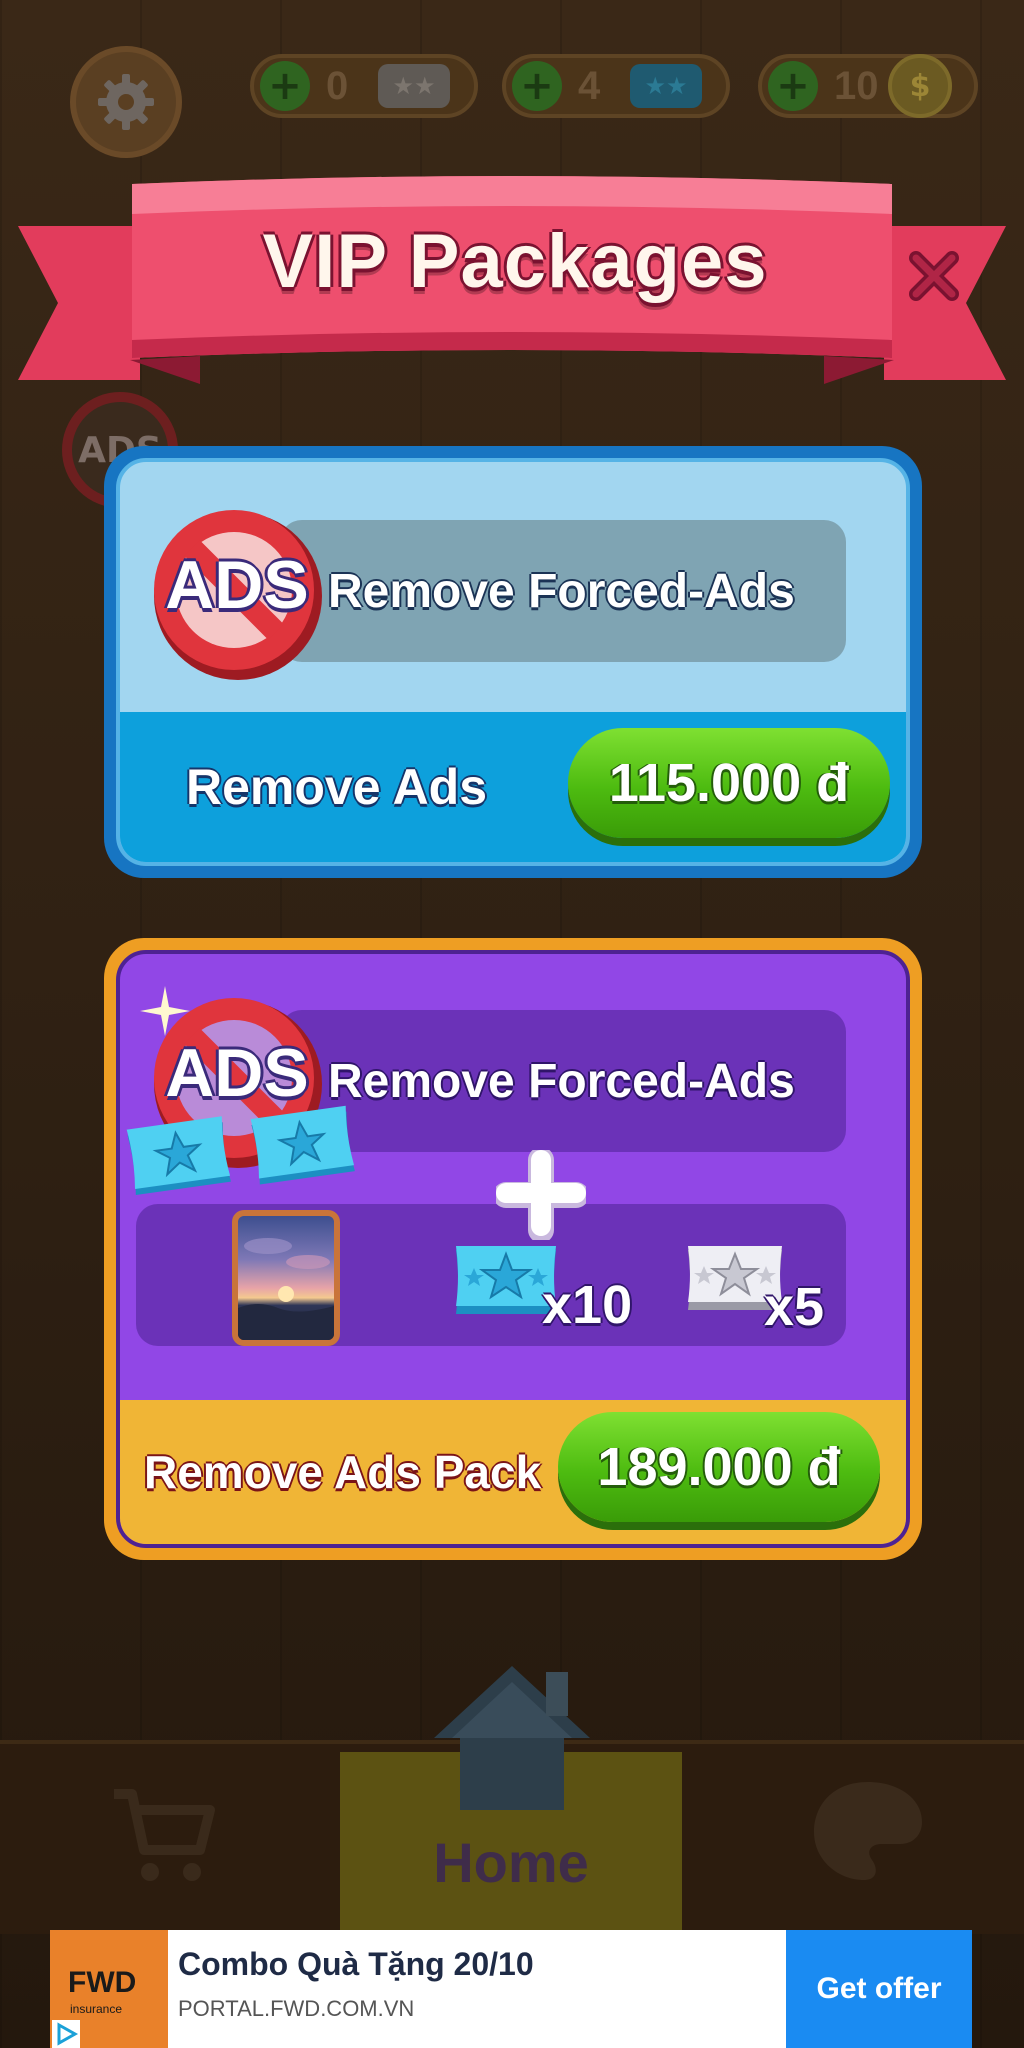 The image size is (1024, 2048). What do you see at coordinates (729, 783) in the screenshot?
I see `buy-remove-ads-button: 115.000 đ` at bounding box center [729, 783].